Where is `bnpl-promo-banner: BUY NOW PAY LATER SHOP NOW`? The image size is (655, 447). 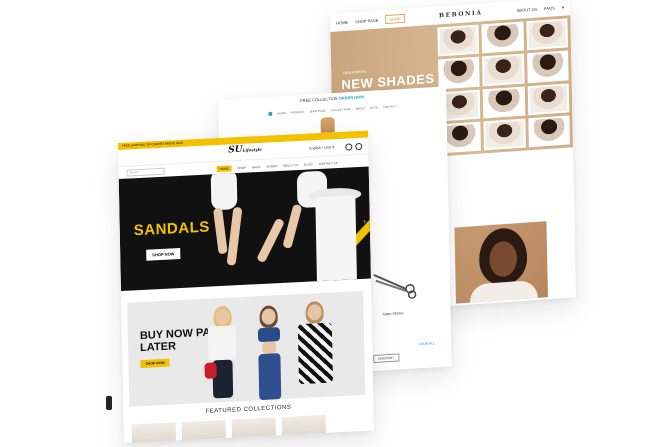
bnpl-promo-banner: BUY NOW PAY LATER SHOP NOW is located at coordinates (246, 348).